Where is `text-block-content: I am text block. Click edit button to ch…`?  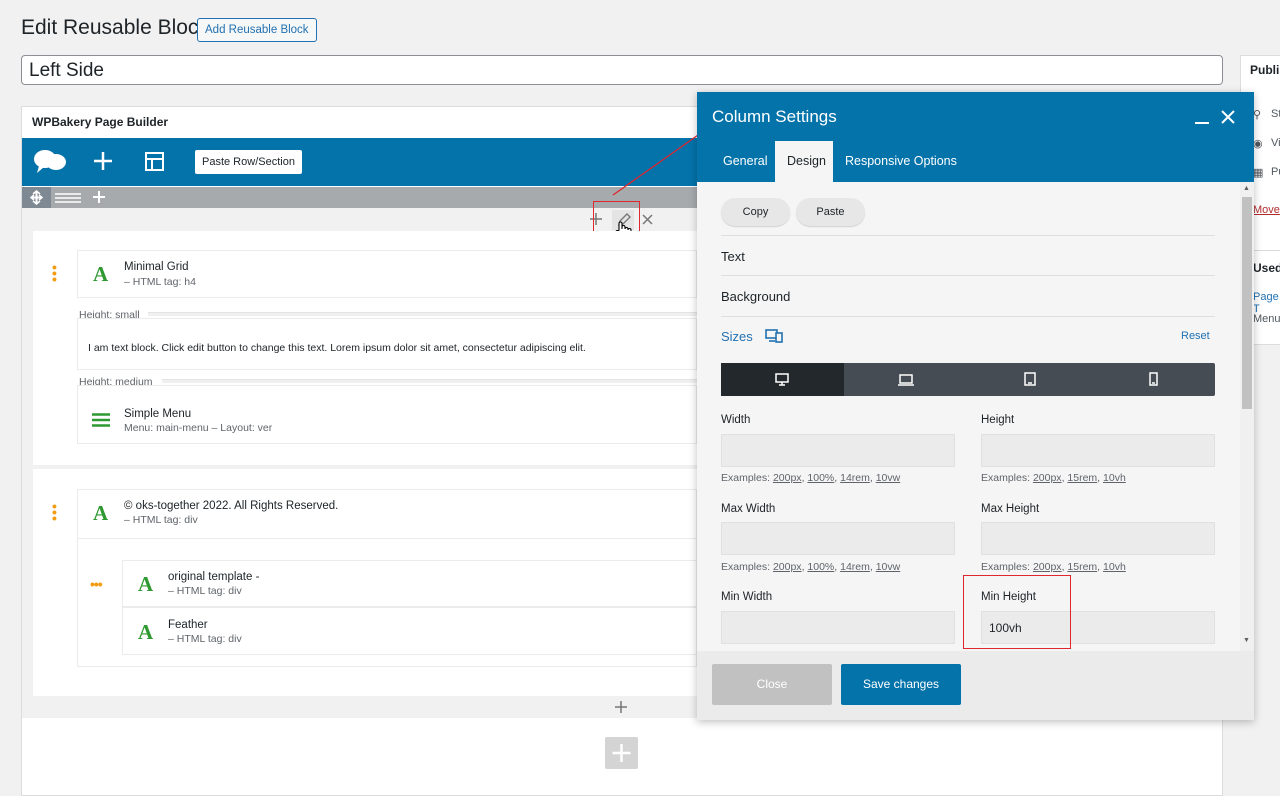
text-block-content: I am text block. Click edit button to ch… is located at coordinates (337, 348).